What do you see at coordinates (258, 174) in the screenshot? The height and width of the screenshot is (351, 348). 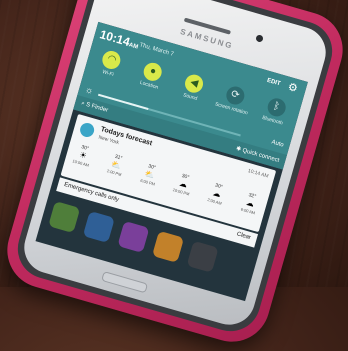 I see `weather-time: 10:14 AM` at bounding box center [258, 174].